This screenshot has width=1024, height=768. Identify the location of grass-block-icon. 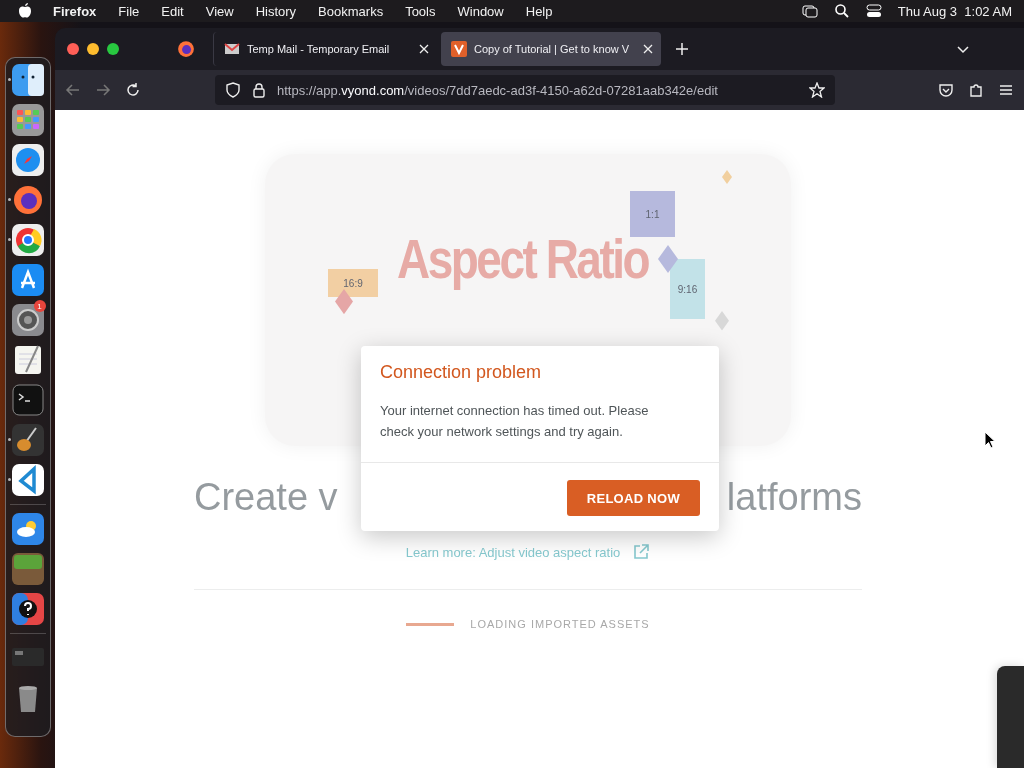
(27, 569).